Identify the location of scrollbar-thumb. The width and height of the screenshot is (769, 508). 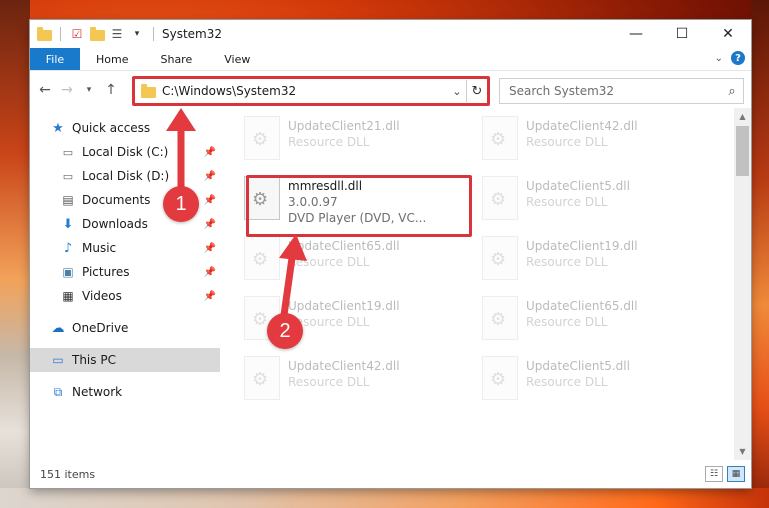
(742, 151).